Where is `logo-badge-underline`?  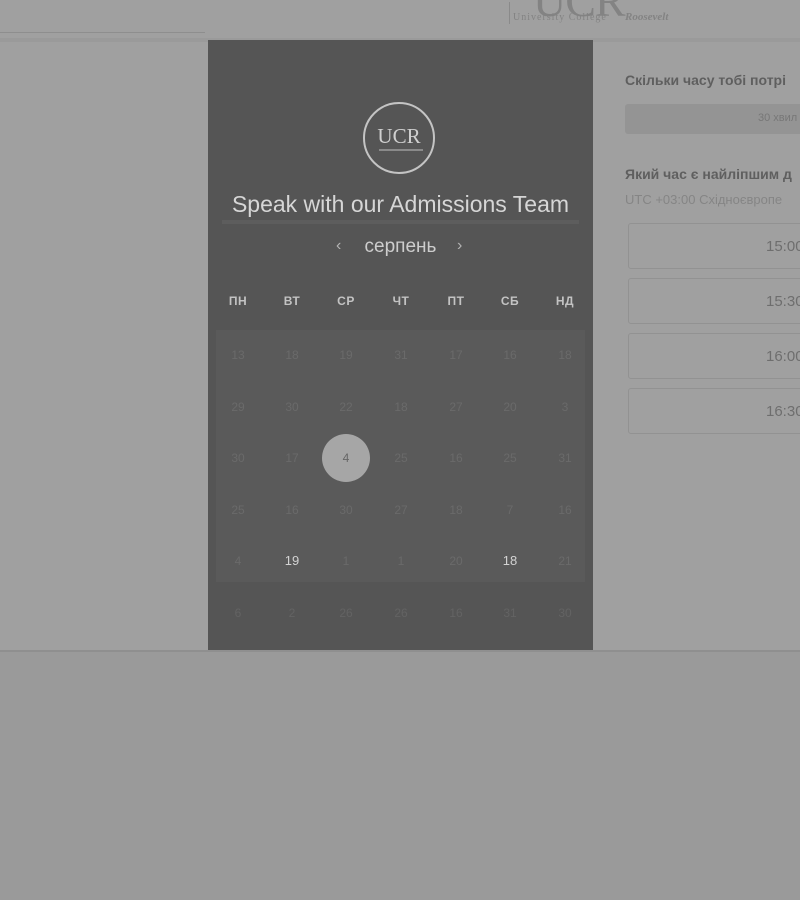
logo-badge-underline is located at coordinates (401, 150).